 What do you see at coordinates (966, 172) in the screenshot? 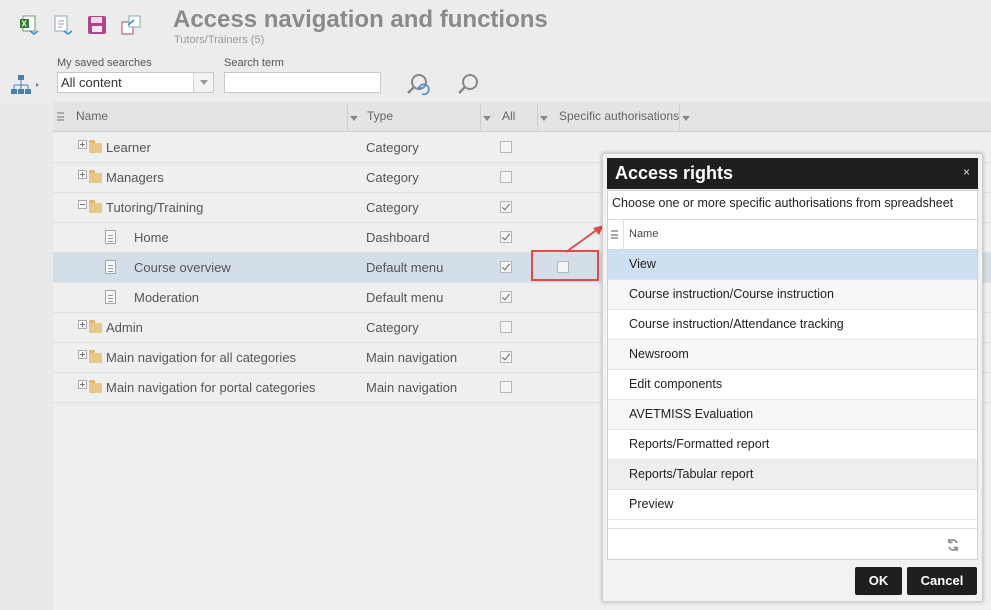
I see `close-icon: ×` at bounding box center [966, 172].